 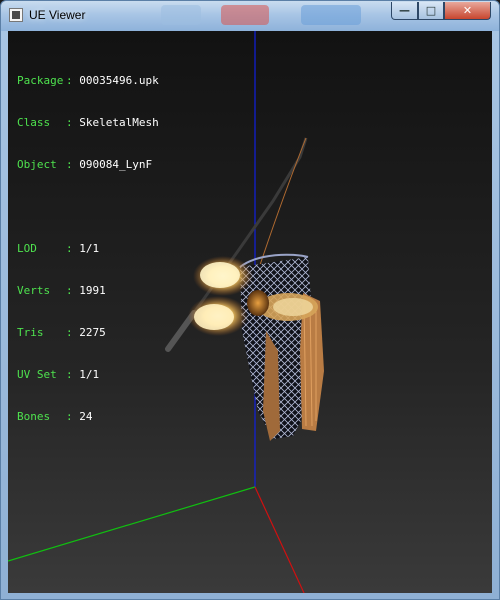 What do you see at coordinates (57, 15) in the screenshot?
I see `window-title: UE Viewer` at bounding box center [57, 15].